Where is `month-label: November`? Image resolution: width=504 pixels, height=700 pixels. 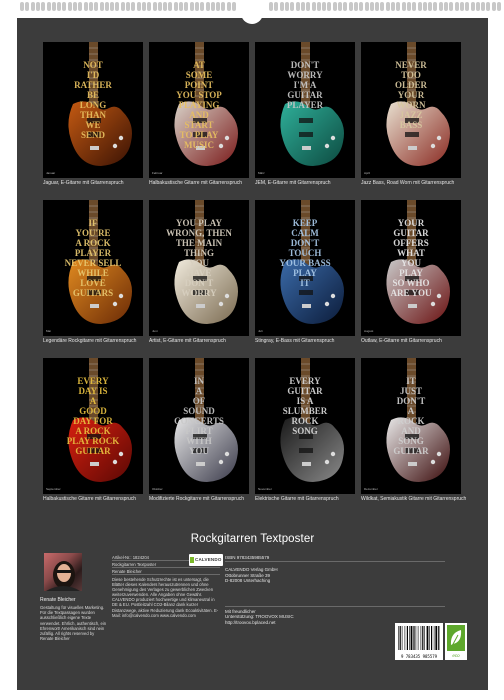
month-label: November is located at coordinates (265, 489).